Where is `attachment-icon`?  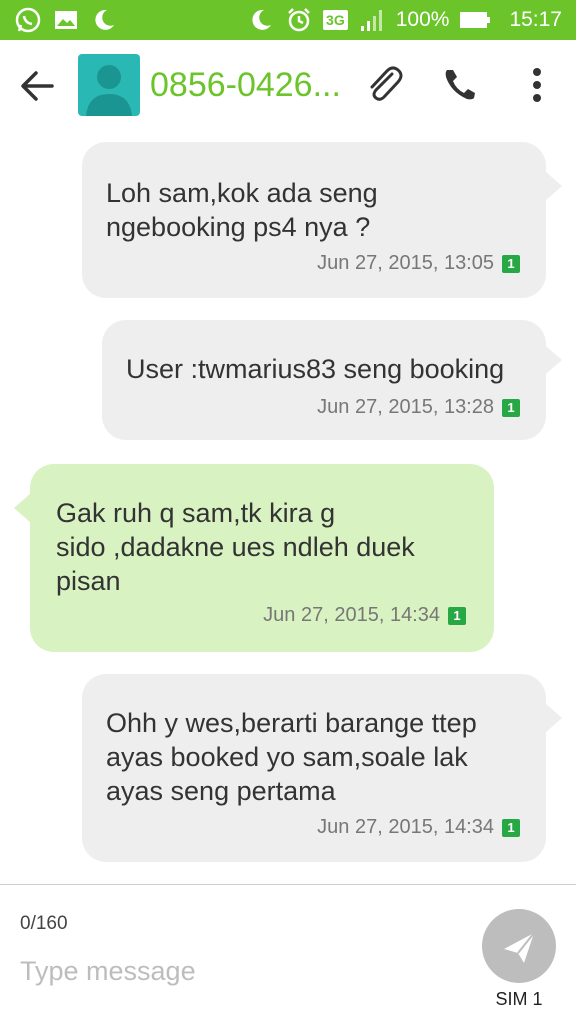 attachment-icon is located at coordinates (384, 85).